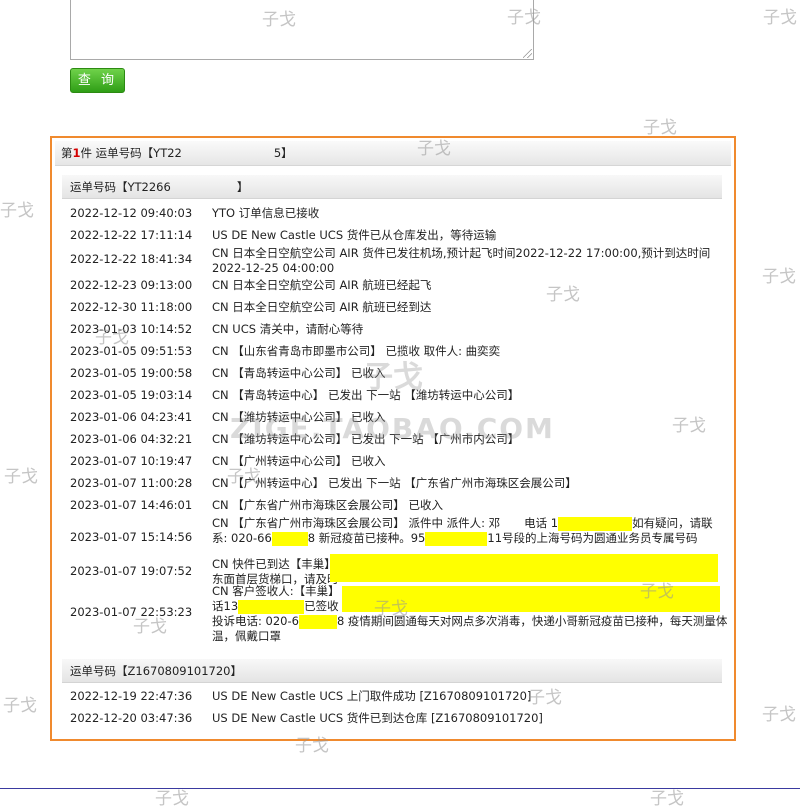 The image size is (800, 809). What do you see at coordinates (131, 395) in the screenshot?
I see `event-time: 2023-01-05 19:03:14` at bounding box center [131, 395].